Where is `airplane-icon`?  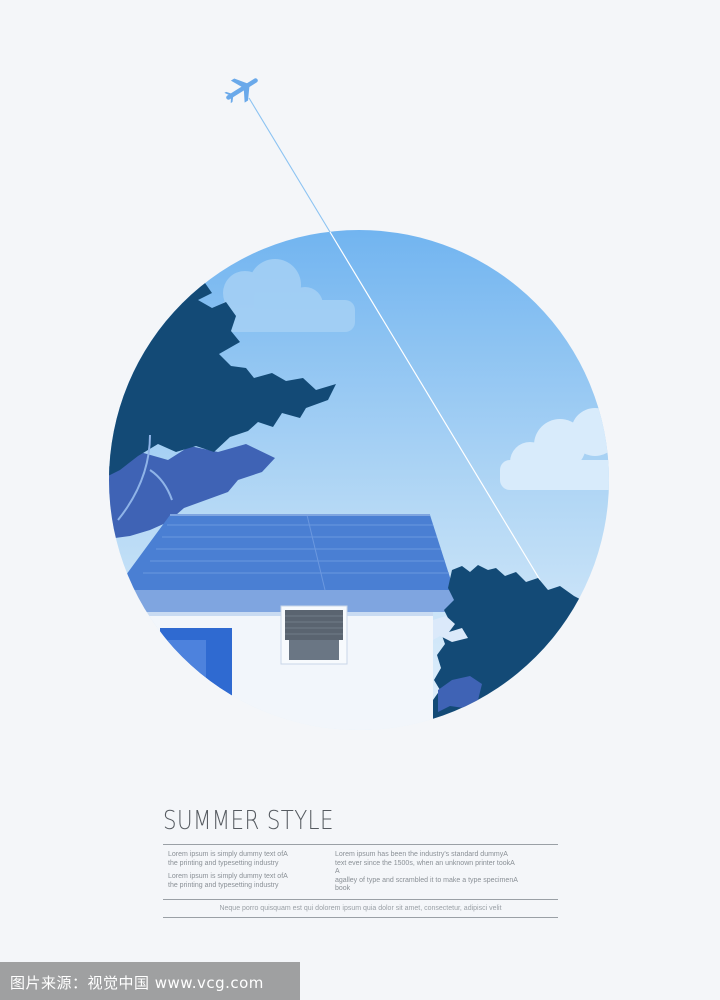 airplane-icon is located at coordinates (241, 91).